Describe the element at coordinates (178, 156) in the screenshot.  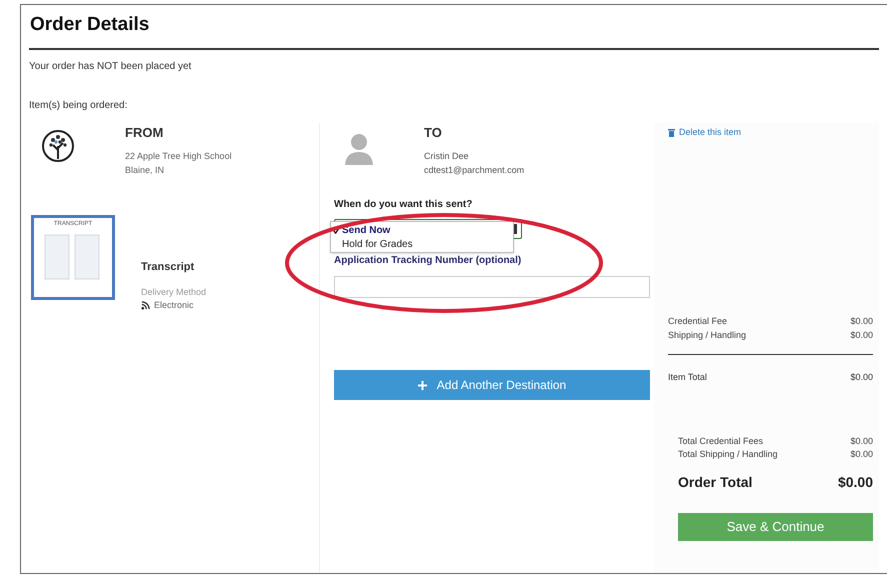
I see `school-address: 22 Apple Tree High School` at that location.